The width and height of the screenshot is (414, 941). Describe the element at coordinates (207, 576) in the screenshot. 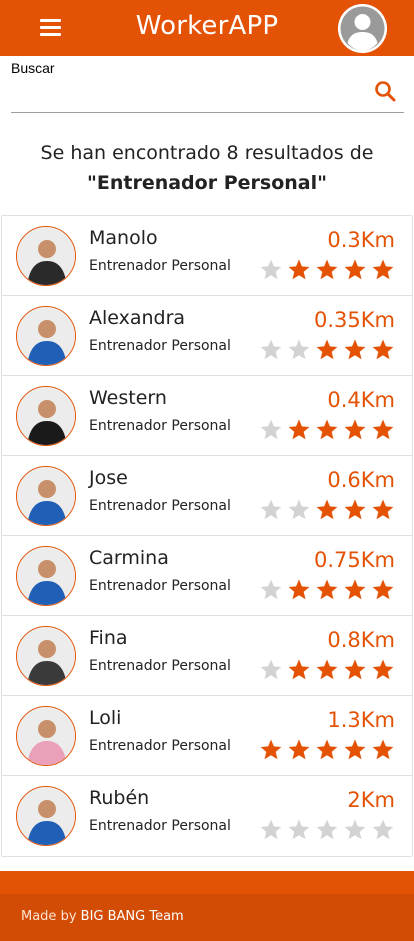

I see `result-item: Carmina Entrenador Personal 0.75Km` at that location.